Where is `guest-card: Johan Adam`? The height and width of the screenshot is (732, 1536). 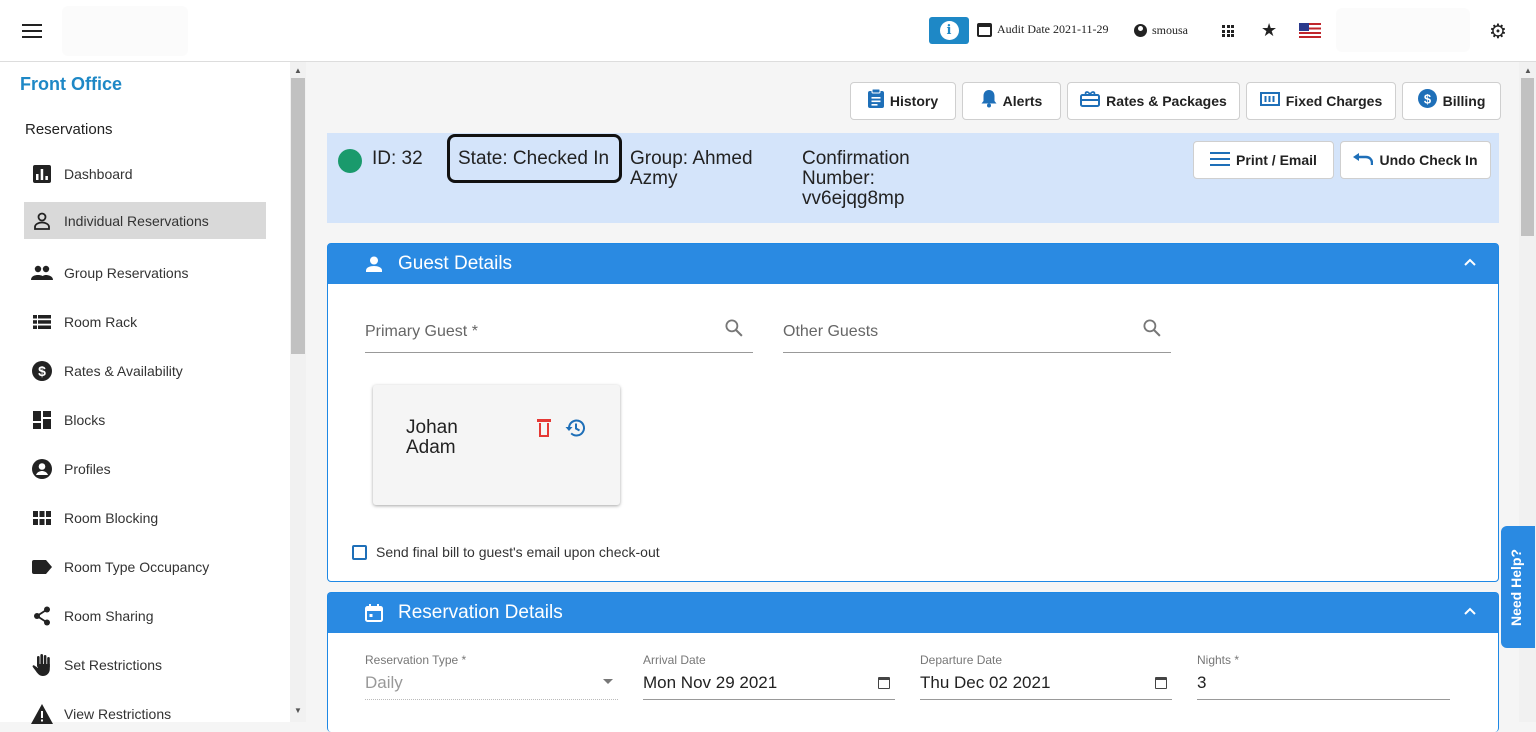 guest-card: Johan Adam is located at coordinates (496, 445).